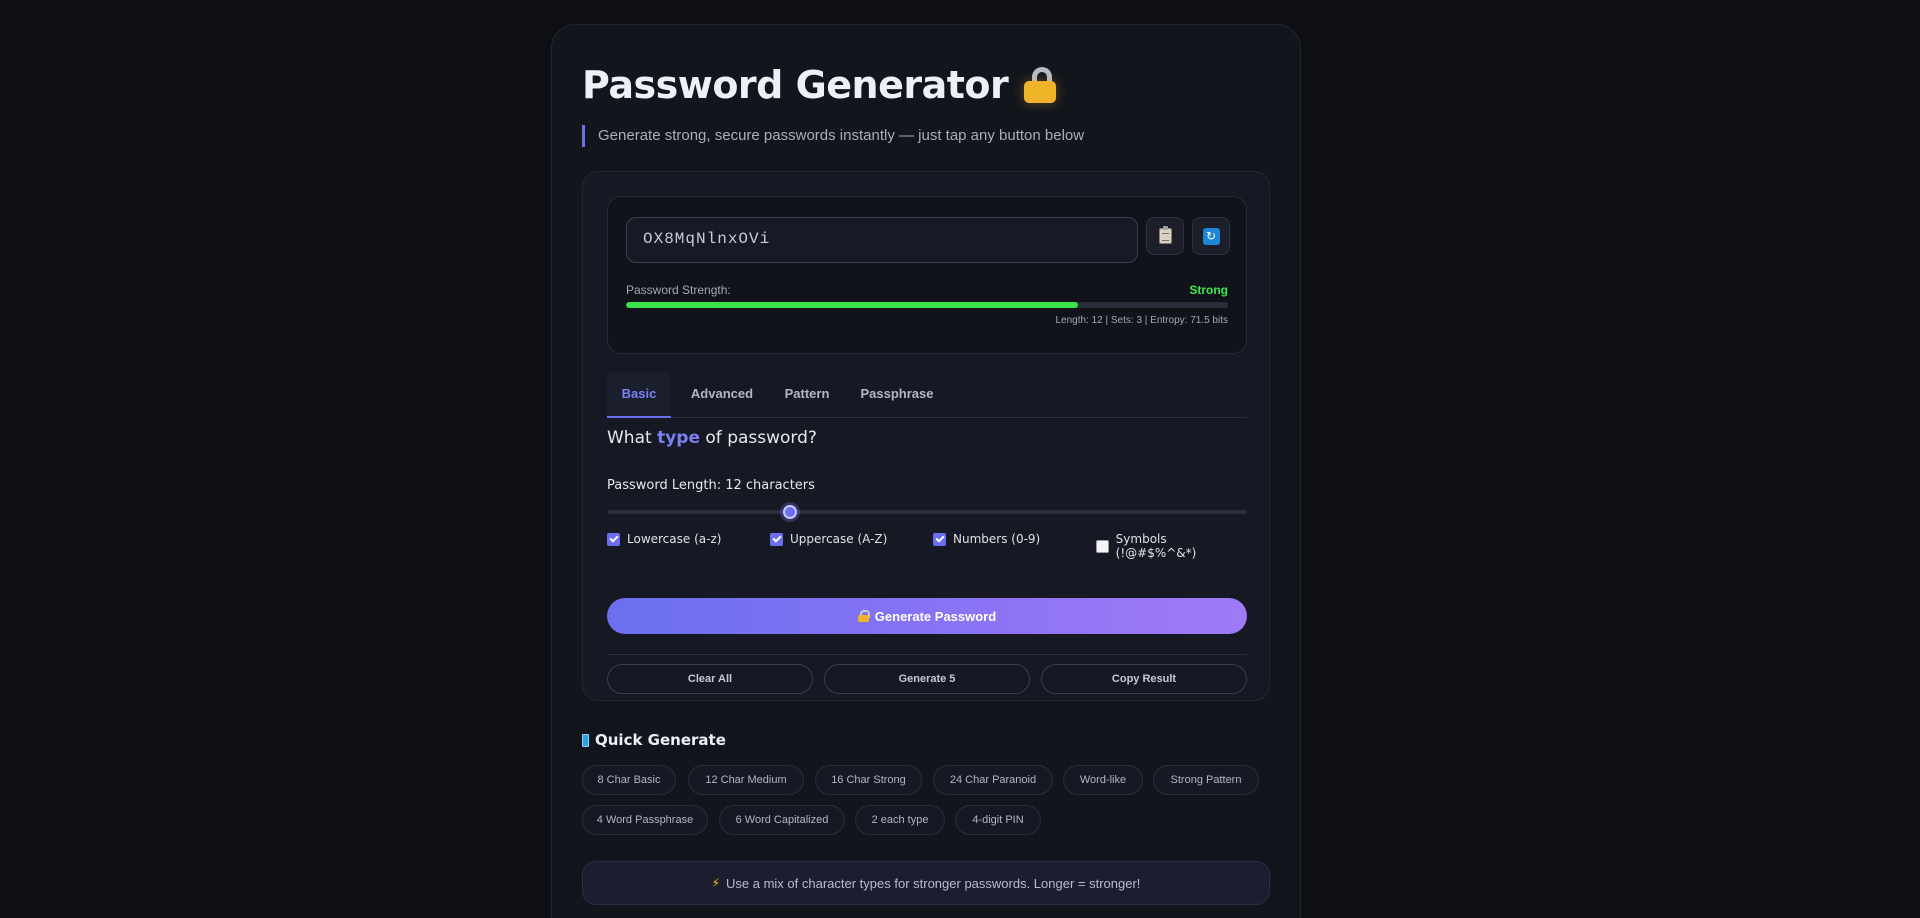 The image size is (1920, 918). Describe the element at coordinates (1208, 290) in the screenshot. I see `strength-value: Strong` at that location.